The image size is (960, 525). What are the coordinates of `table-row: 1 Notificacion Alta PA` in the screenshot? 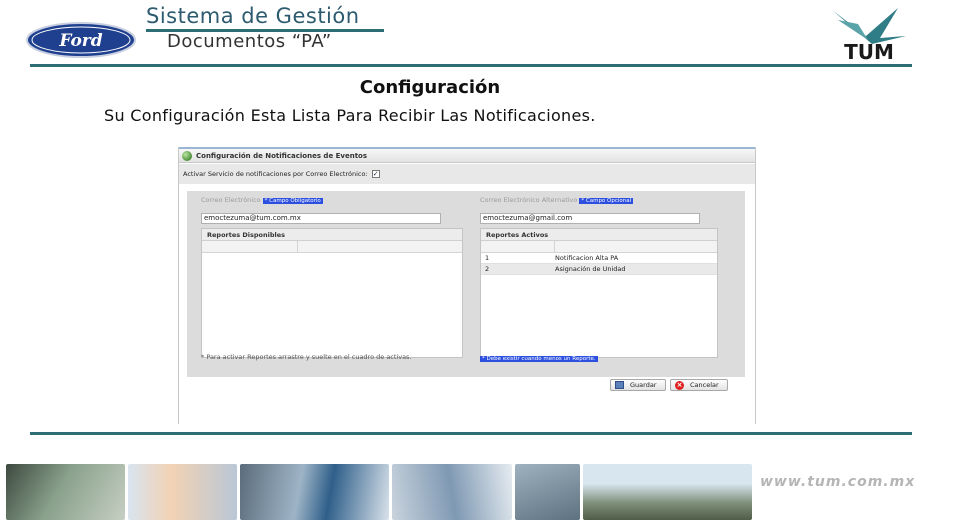 It's located at (599, 258).